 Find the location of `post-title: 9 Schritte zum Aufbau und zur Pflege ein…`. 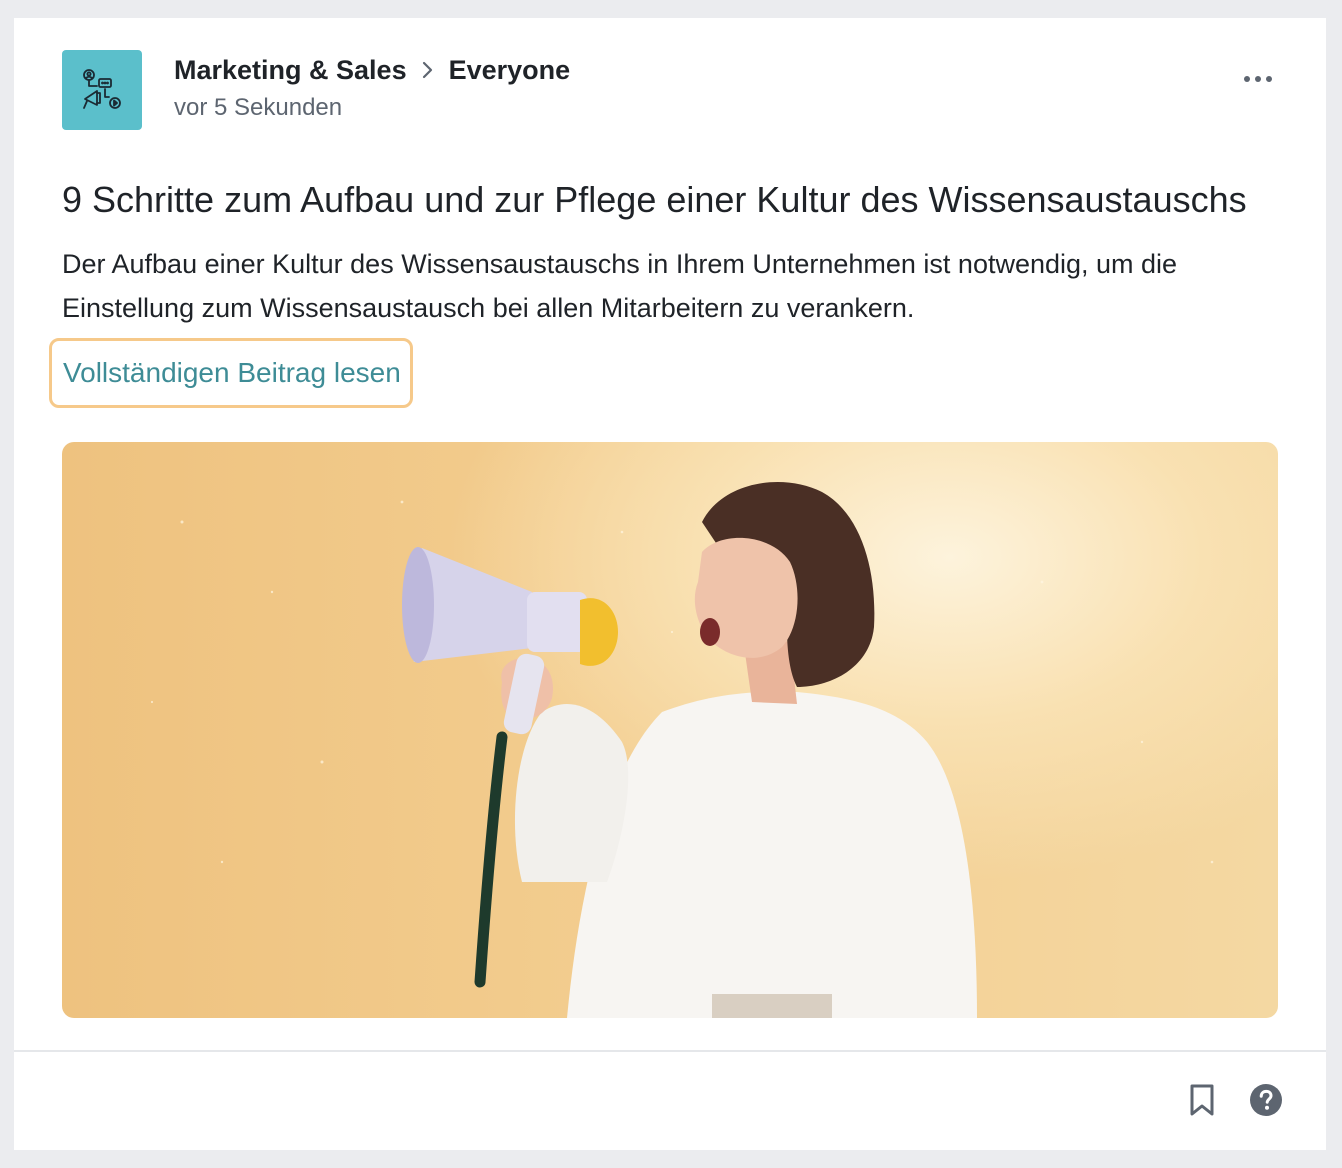

post-title: 9 Schritte zum Aufbau und zur Pflege ein… is located at coordinates (677, 200).